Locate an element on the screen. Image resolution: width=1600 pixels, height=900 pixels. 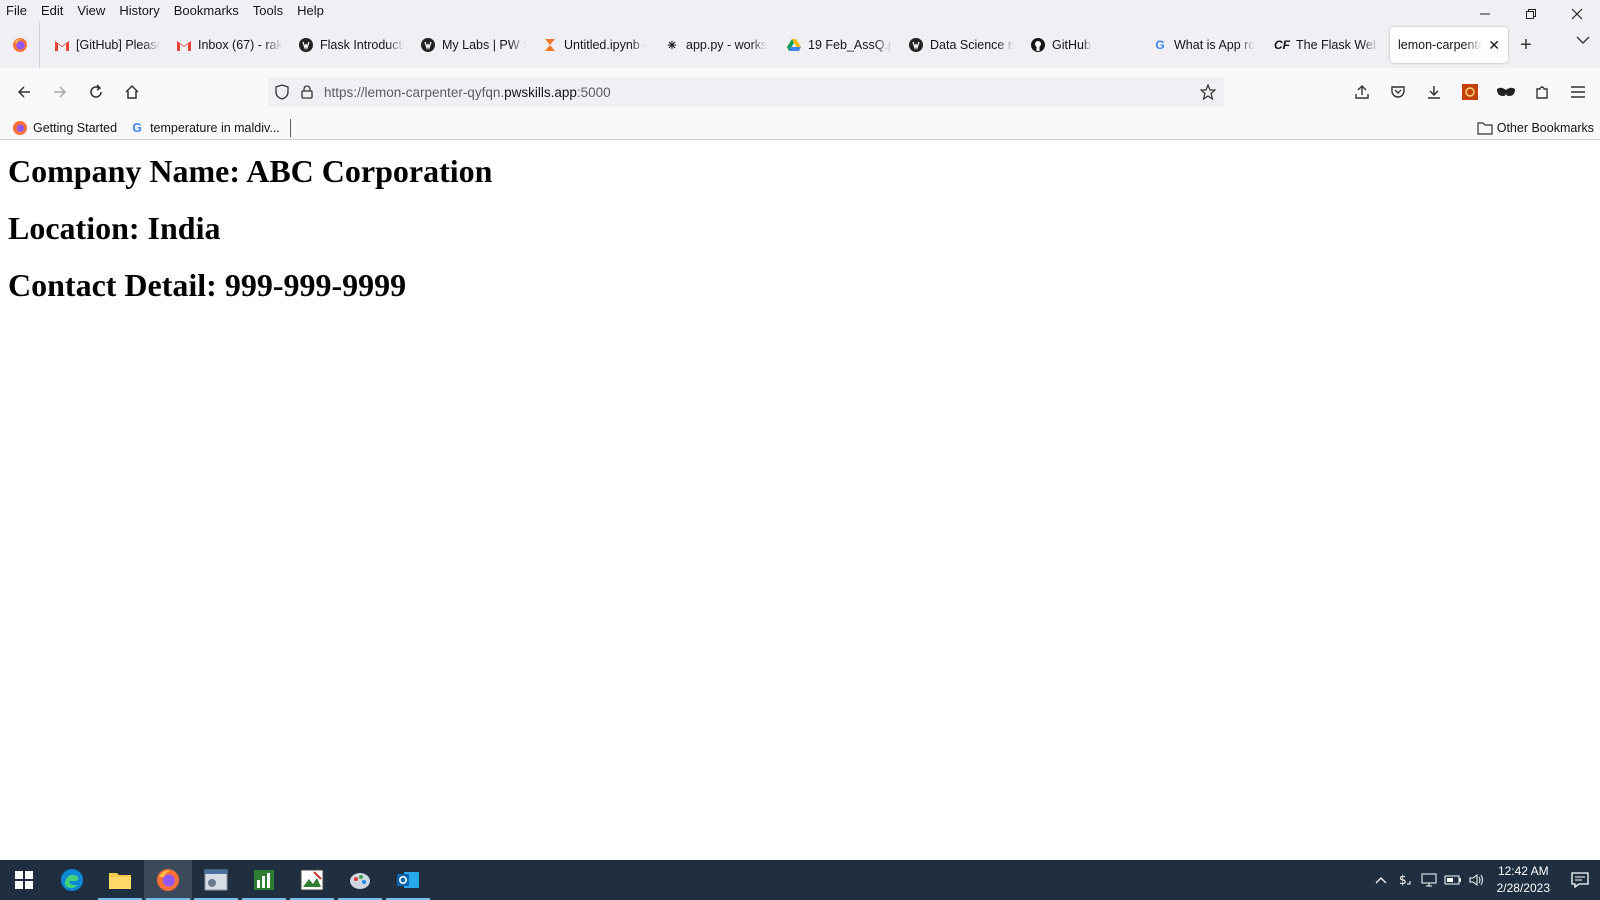
google-icon: G is located at coordinates (1160, 45).